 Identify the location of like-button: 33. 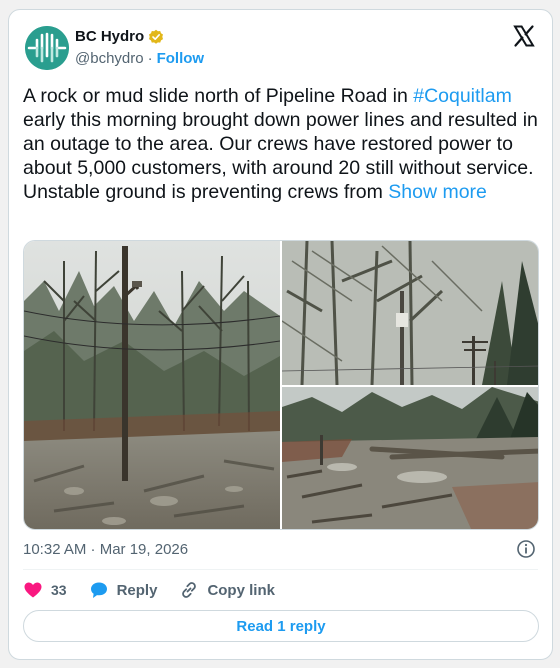
(45, 590).